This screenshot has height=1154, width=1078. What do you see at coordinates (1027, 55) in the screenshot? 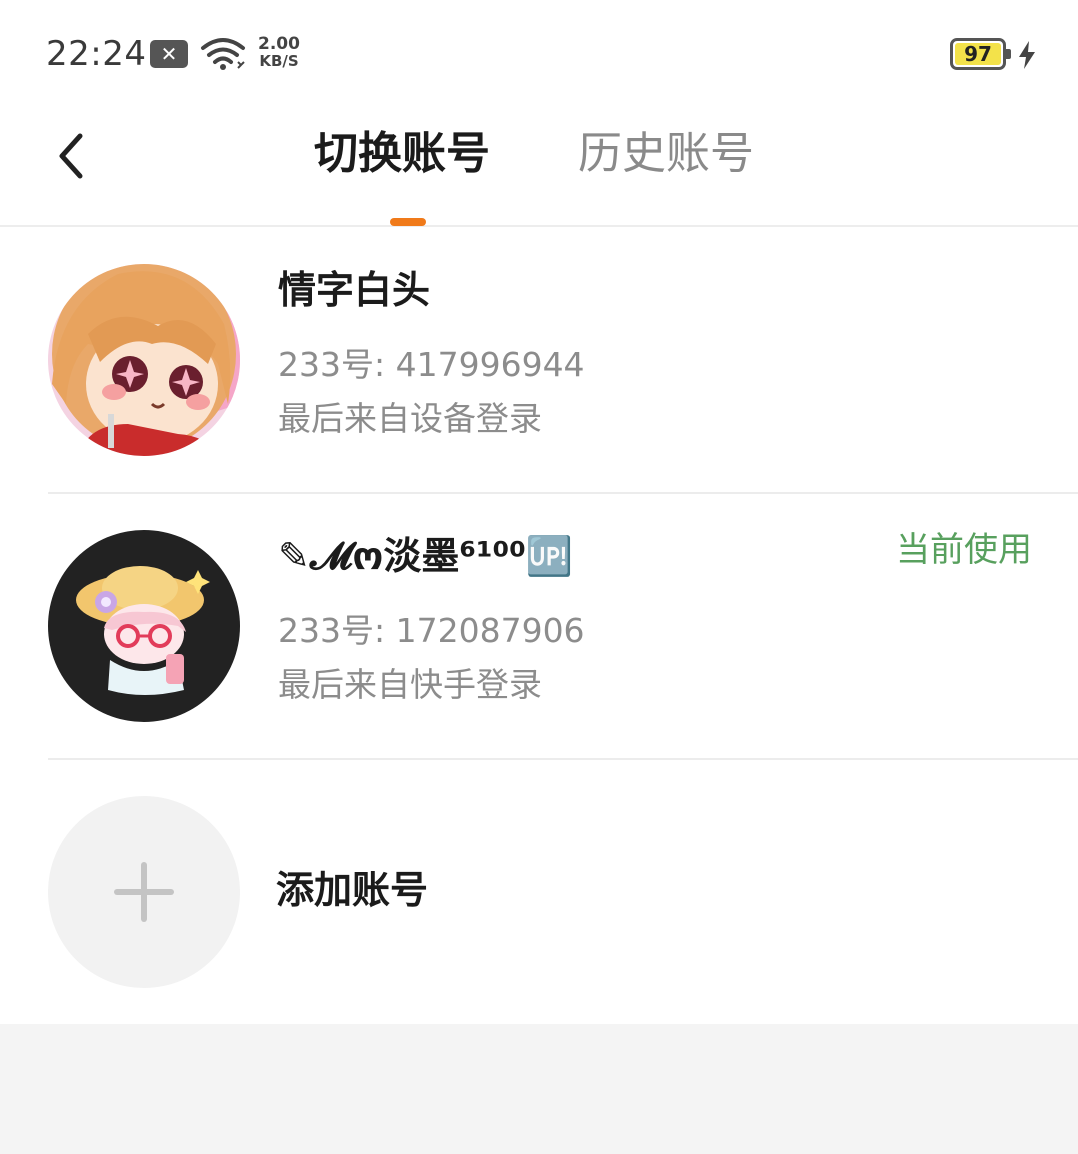
I see `bolt-icon` at bounding box center [1027, 55].